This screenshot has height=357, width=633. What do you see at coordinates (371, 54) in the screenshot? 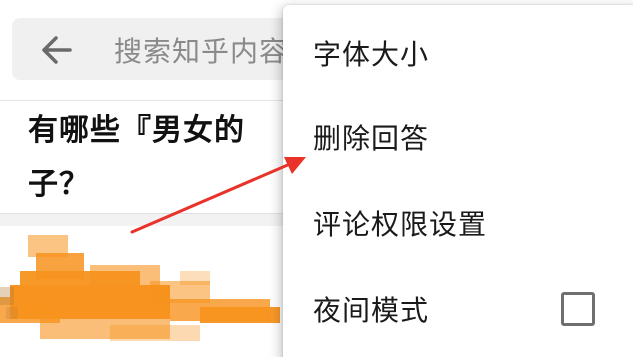
I see `menu-item-label: 字体大小` at bounding box center [371, 54].